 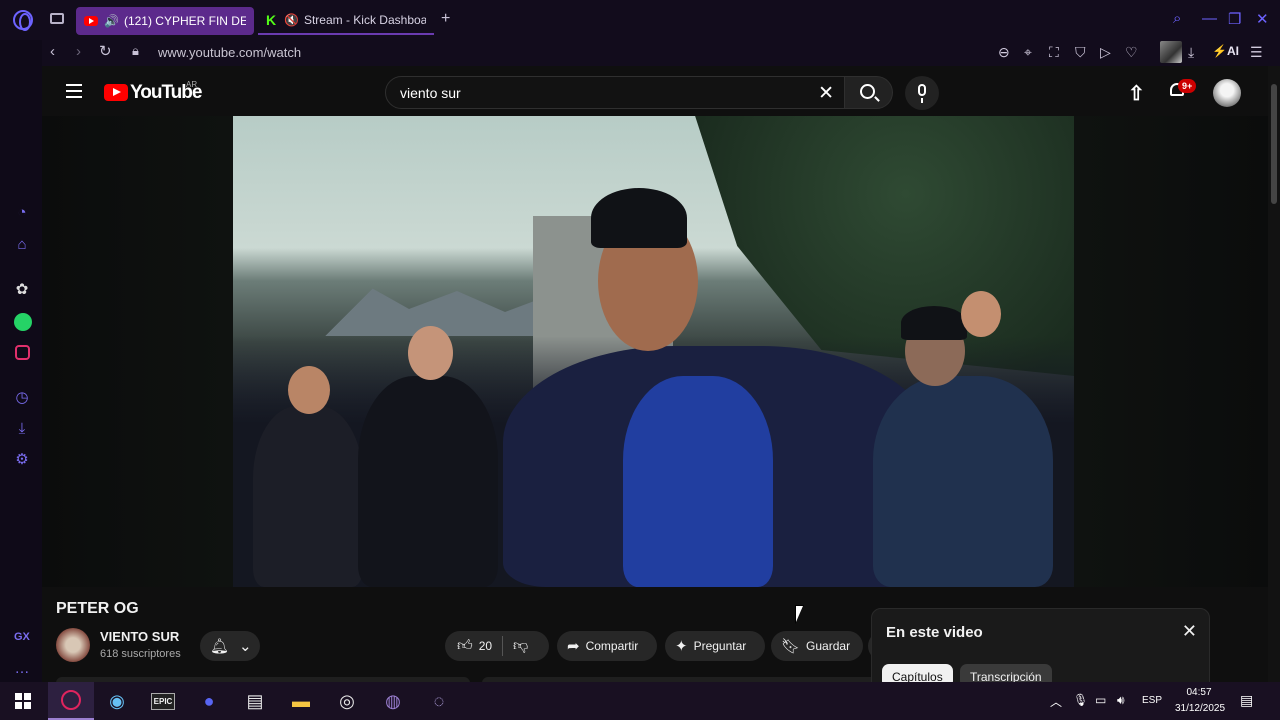 What do you see at coordinates (22, 213) in the screenshot?
I see `aria-icon: ◔` at bounding box center [22, 213].